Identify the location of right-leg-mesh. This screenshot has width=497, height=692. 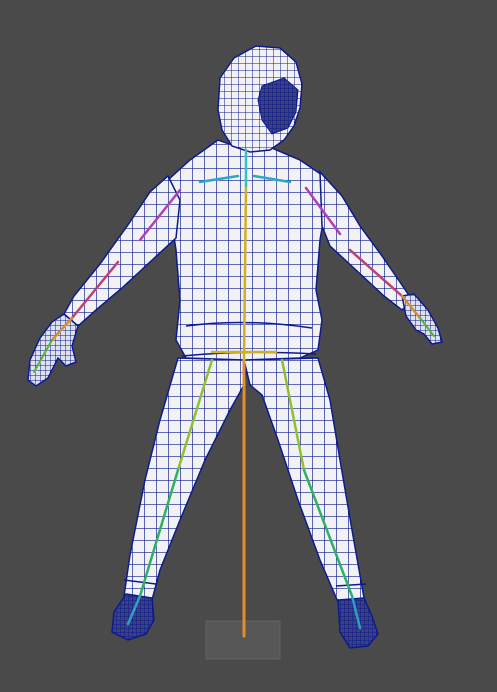
(304, 480).